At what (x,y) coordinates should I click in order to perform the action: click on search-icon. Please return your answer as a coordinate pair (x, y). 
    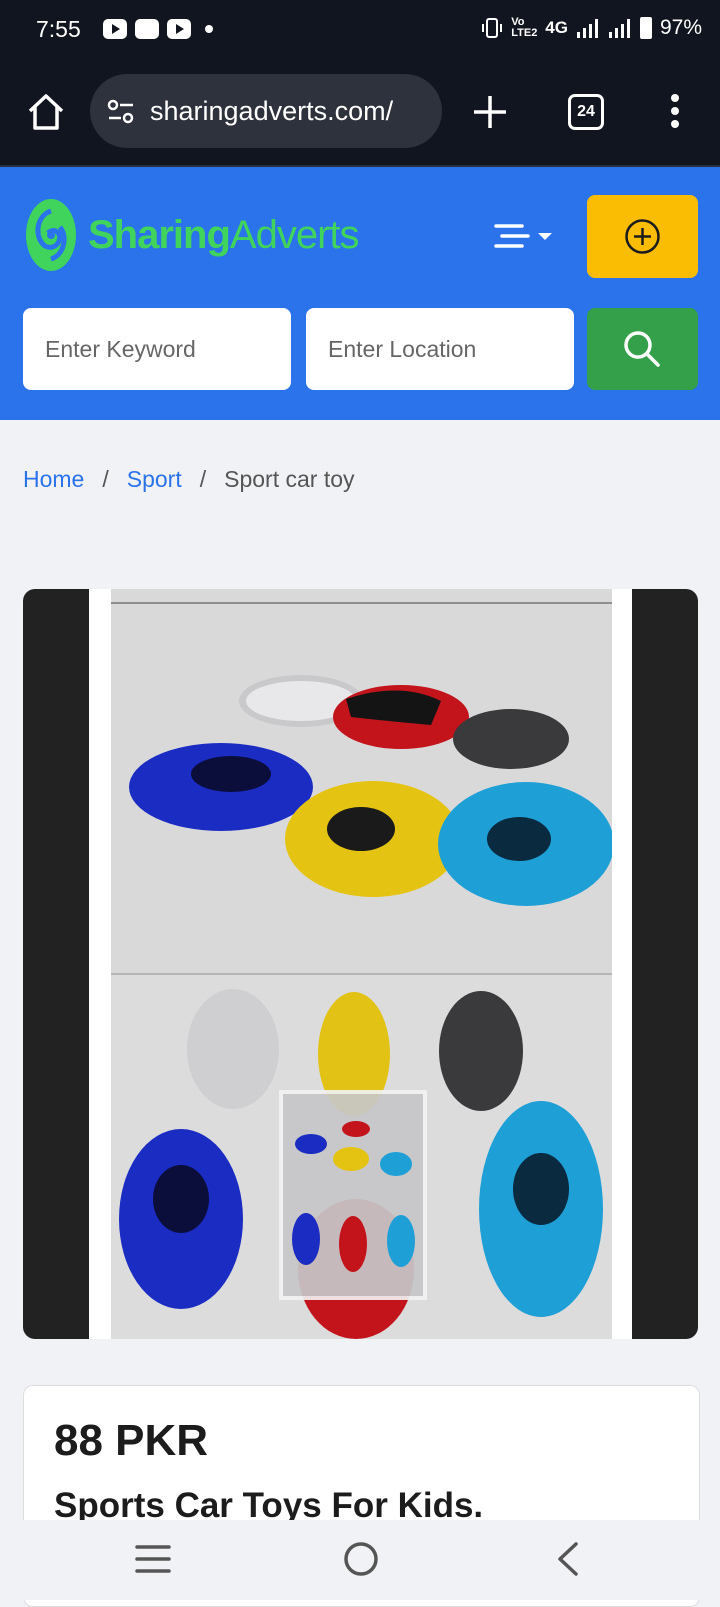
    Looking at the image, I should click on (642, 349).